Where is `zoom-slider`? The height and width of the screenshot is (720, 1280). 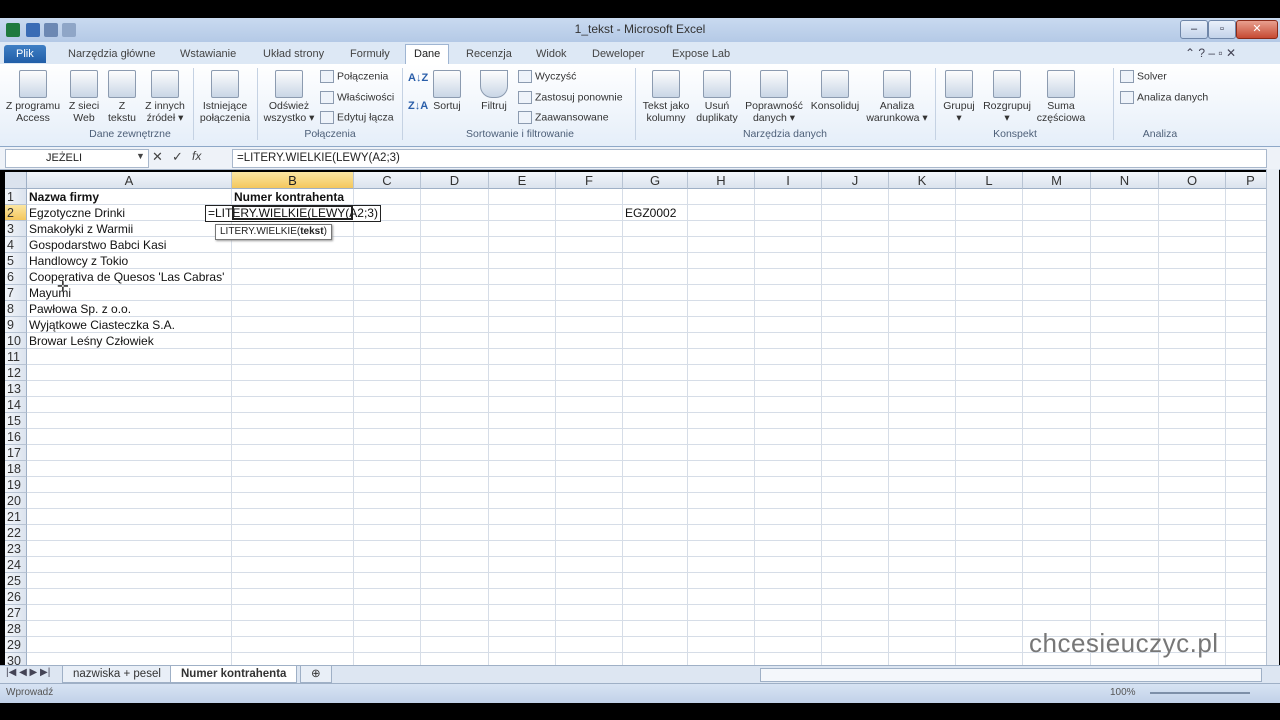
zoom-slider is located at coordinates (1200, 693).